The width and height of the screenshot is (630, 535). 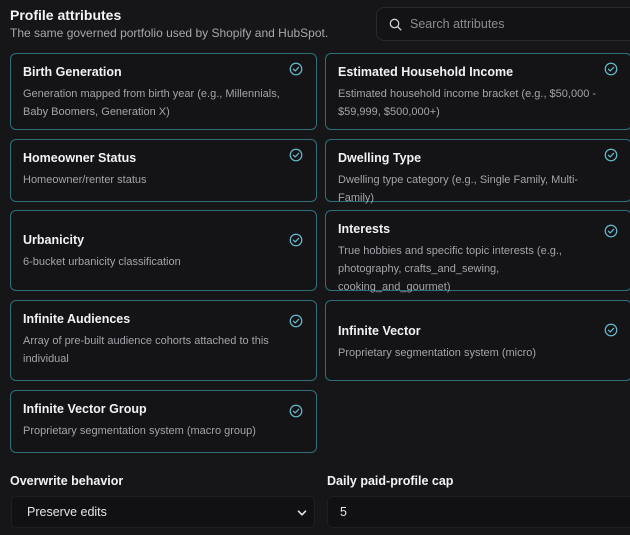 I want to click on search-input, so click(x=510, y=24).